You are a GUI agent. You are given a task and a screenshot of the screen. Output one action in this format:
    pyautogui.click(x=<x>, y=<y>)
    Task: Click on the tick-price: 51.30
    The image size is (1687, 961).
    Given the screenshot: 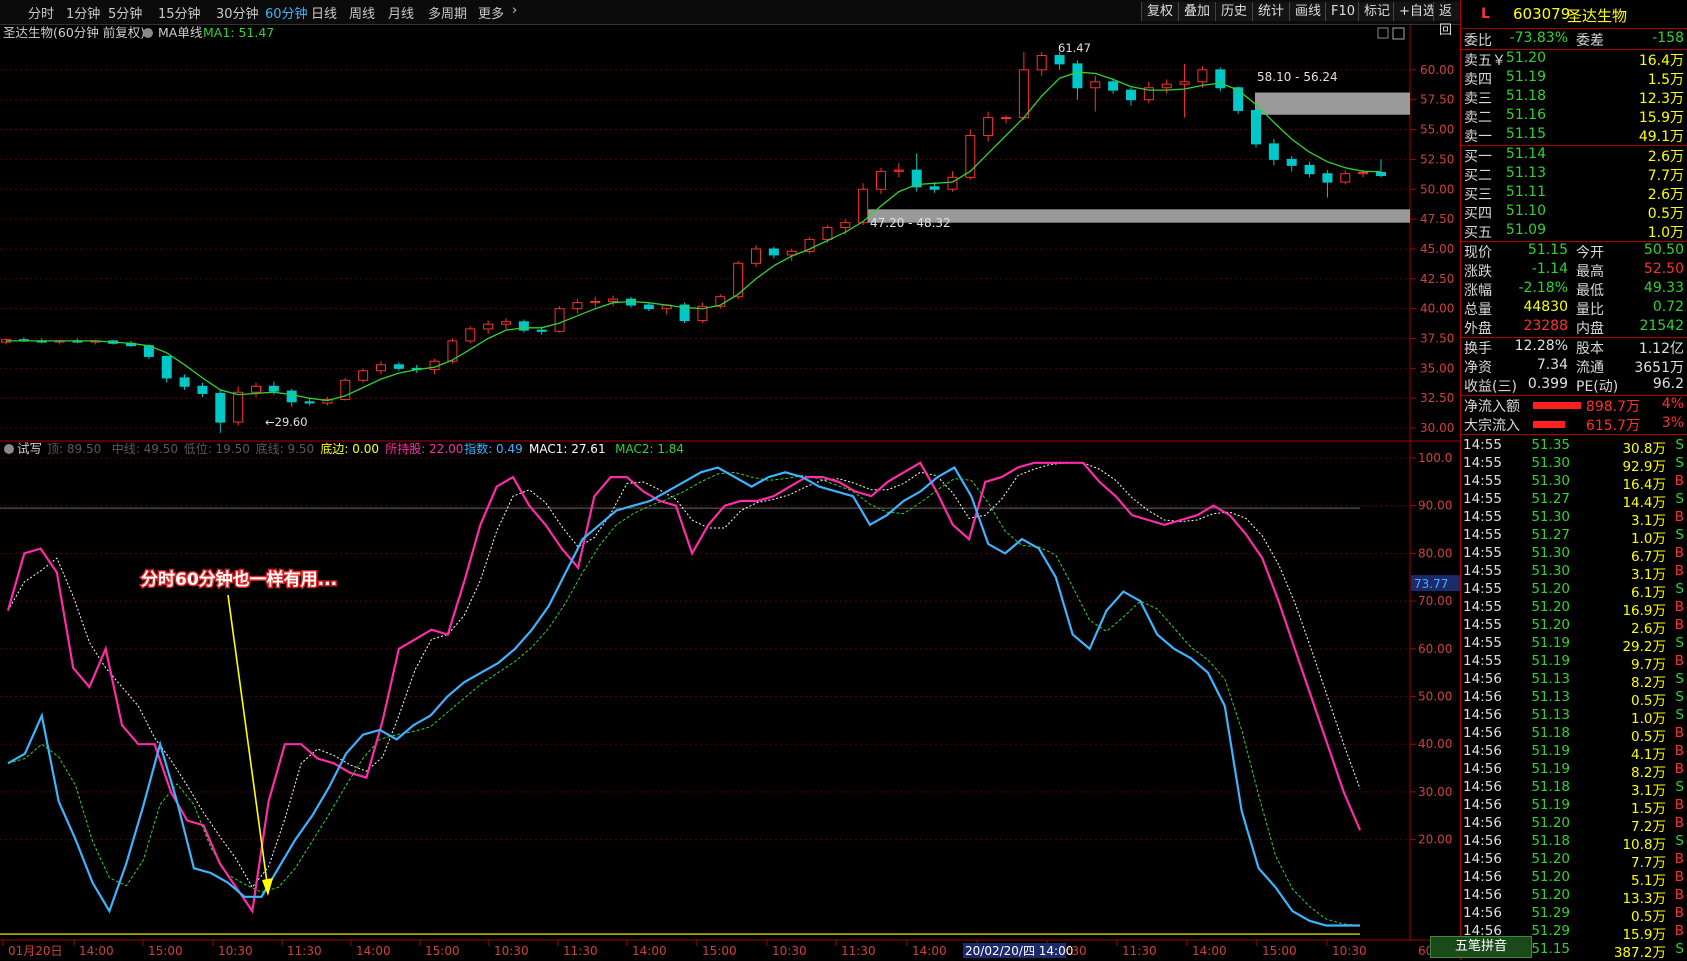 What is the action you would take?
    pyautogui.click(x=1550, y=571)
    